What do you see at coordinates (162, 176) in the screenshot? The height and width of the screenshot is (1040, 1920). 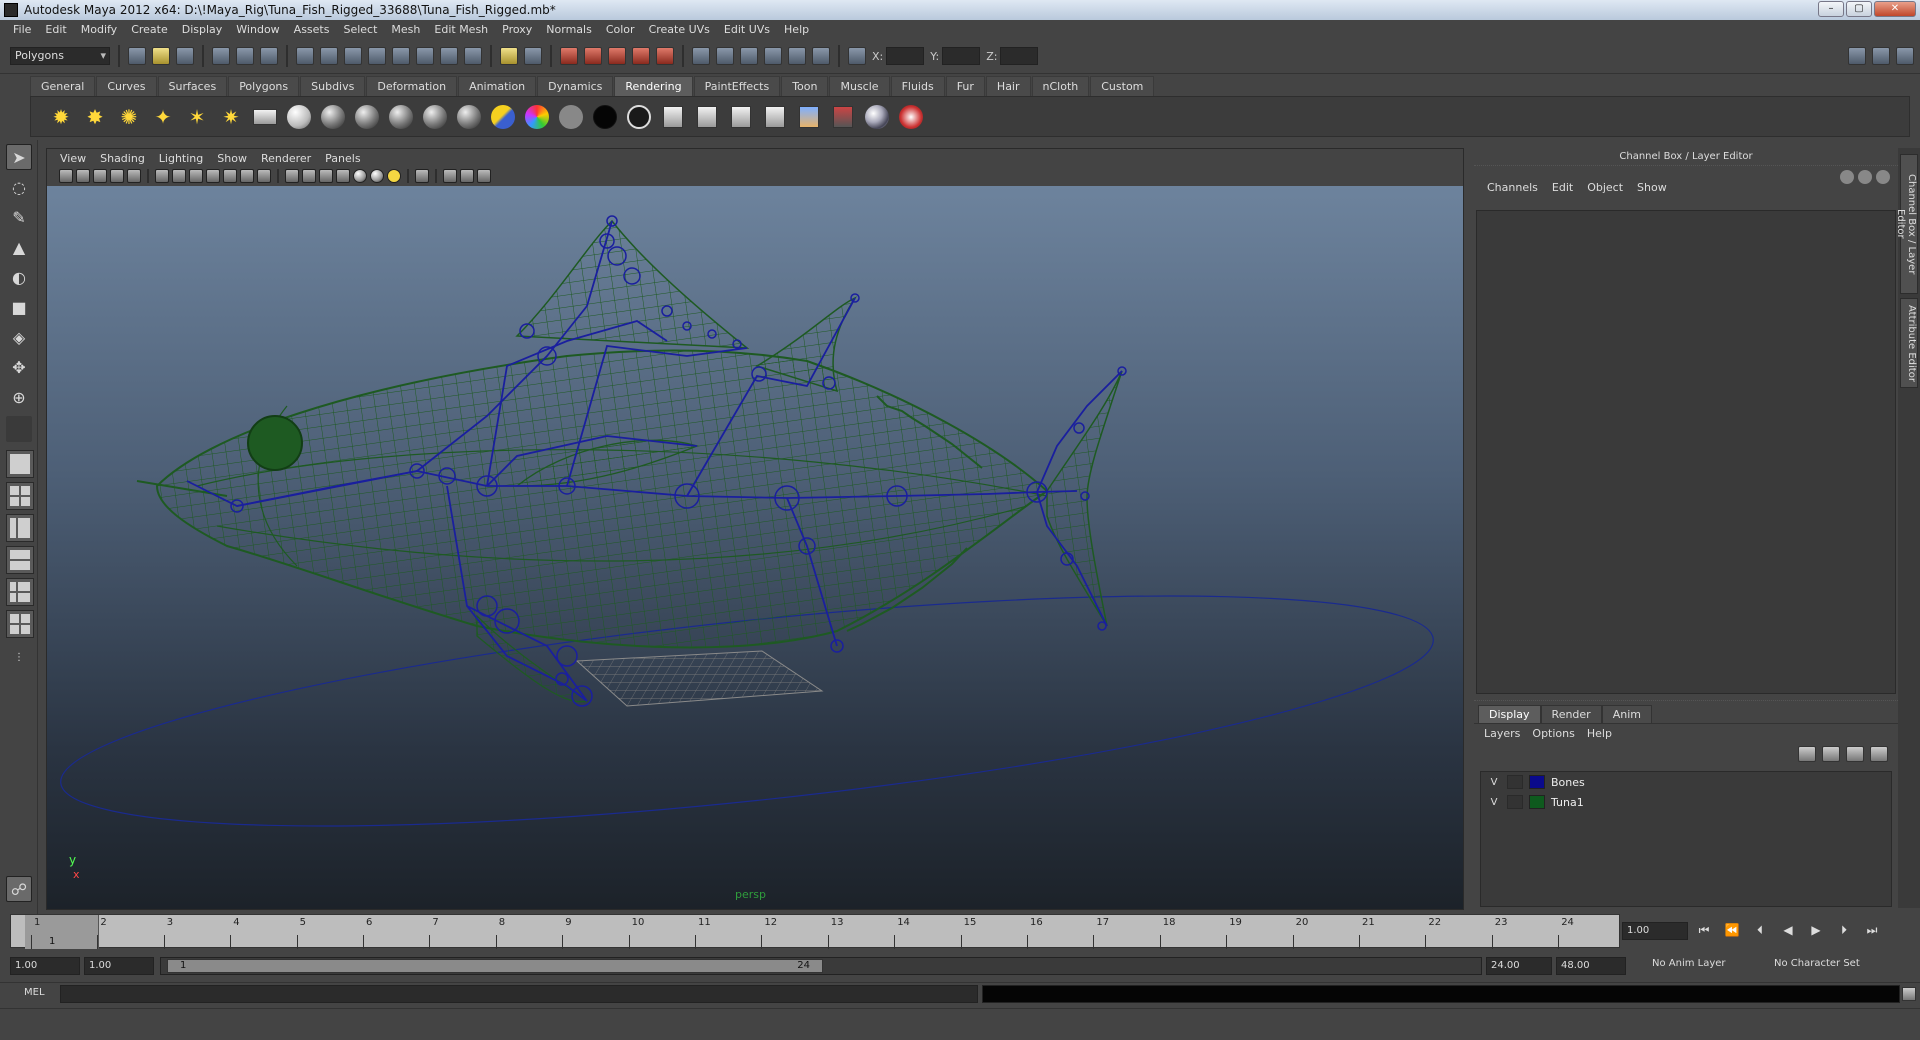 I see `grid-icon` at bounding box center [162, 176].